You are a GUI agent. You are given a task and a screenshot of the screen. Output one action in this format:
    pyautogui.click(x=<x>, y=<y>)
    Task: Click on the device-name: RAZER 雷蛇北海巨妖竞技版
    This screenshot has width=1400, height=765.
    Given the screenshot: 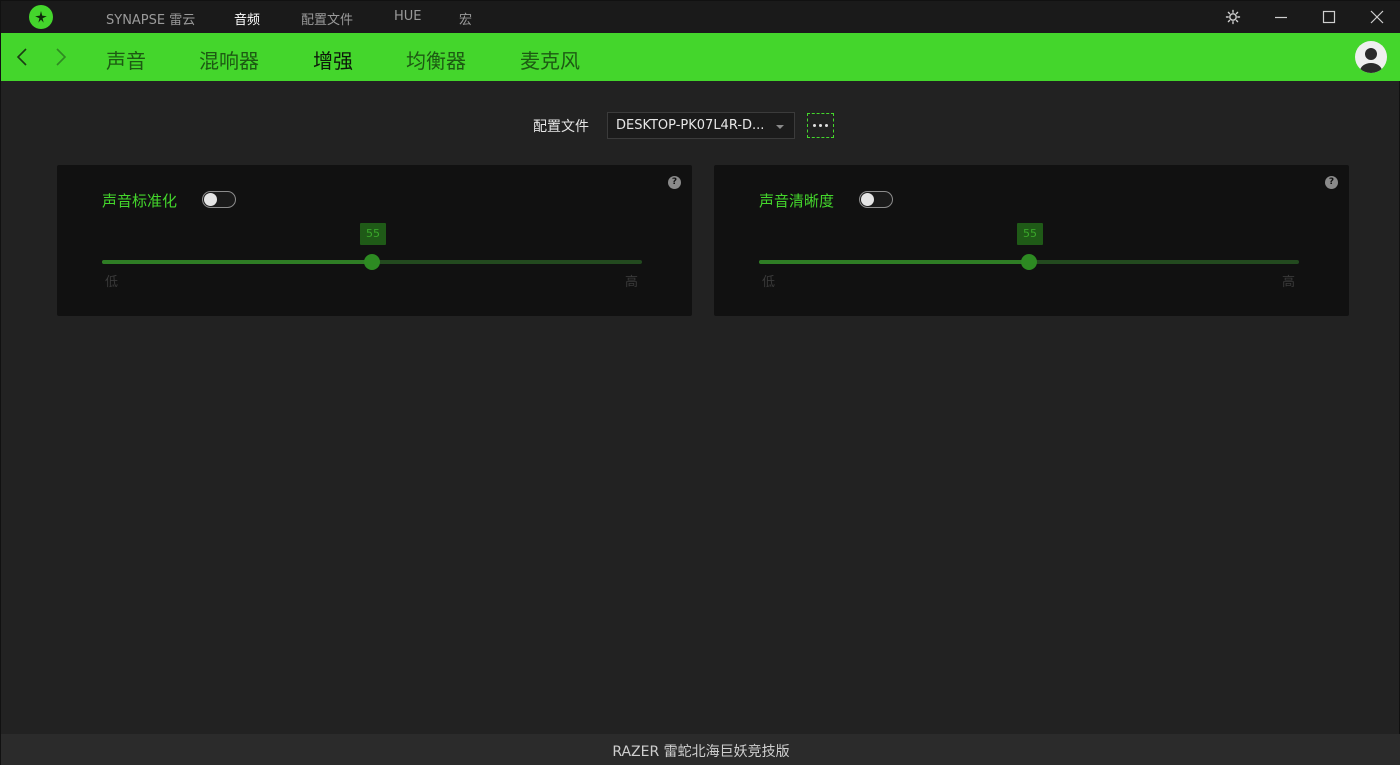 What is the action you would take?
    pyautogui.click(x=701, y=752)
    